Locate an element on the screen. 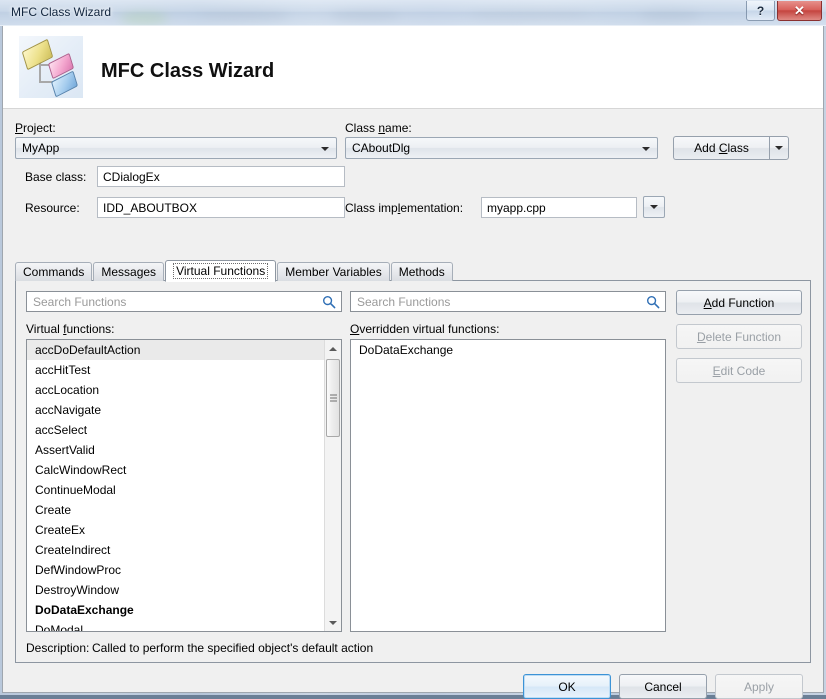 This screenshot has height=699, width=826. resource-label-text: Resource: is located at coordinates (52, 208).